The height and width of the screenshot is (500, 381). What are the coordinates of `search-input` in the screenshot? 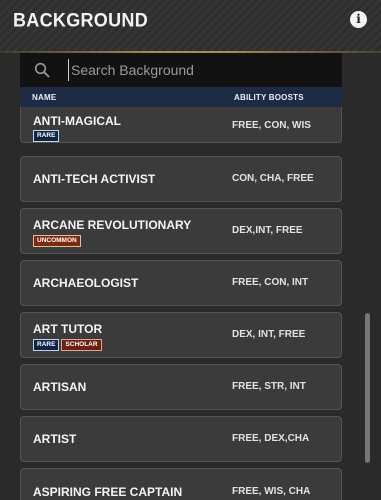 It's located at (199, 70).